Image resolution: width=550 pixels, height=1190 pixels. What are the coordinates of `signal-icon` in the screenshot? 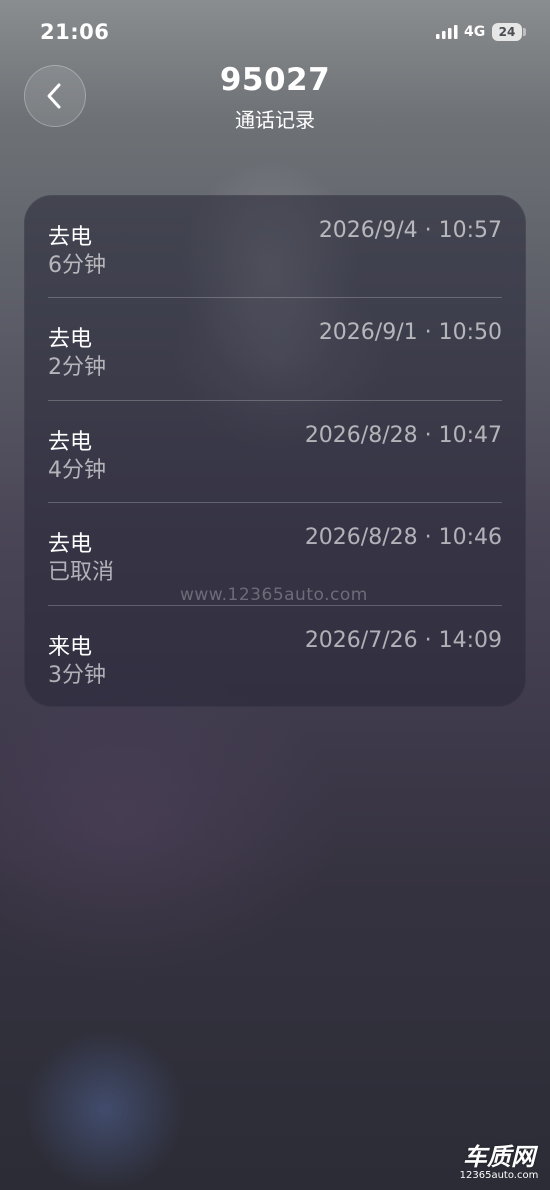 It's located at (447, 32).